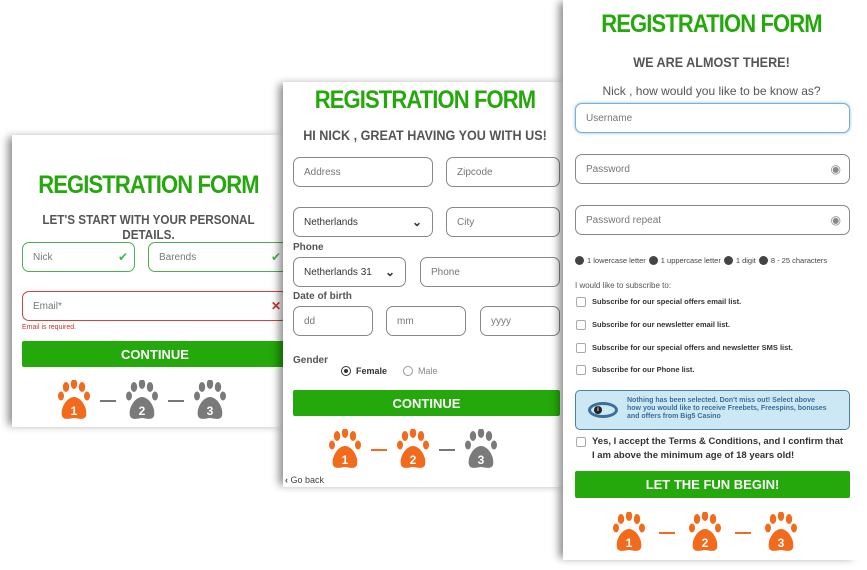 The image size is (867, 570). What do you see at coordinates (643, 369) in the screenshot?
I see `subscribe-phone-label: Subscribe for our Phone list.` at bounding box center [643, 369].